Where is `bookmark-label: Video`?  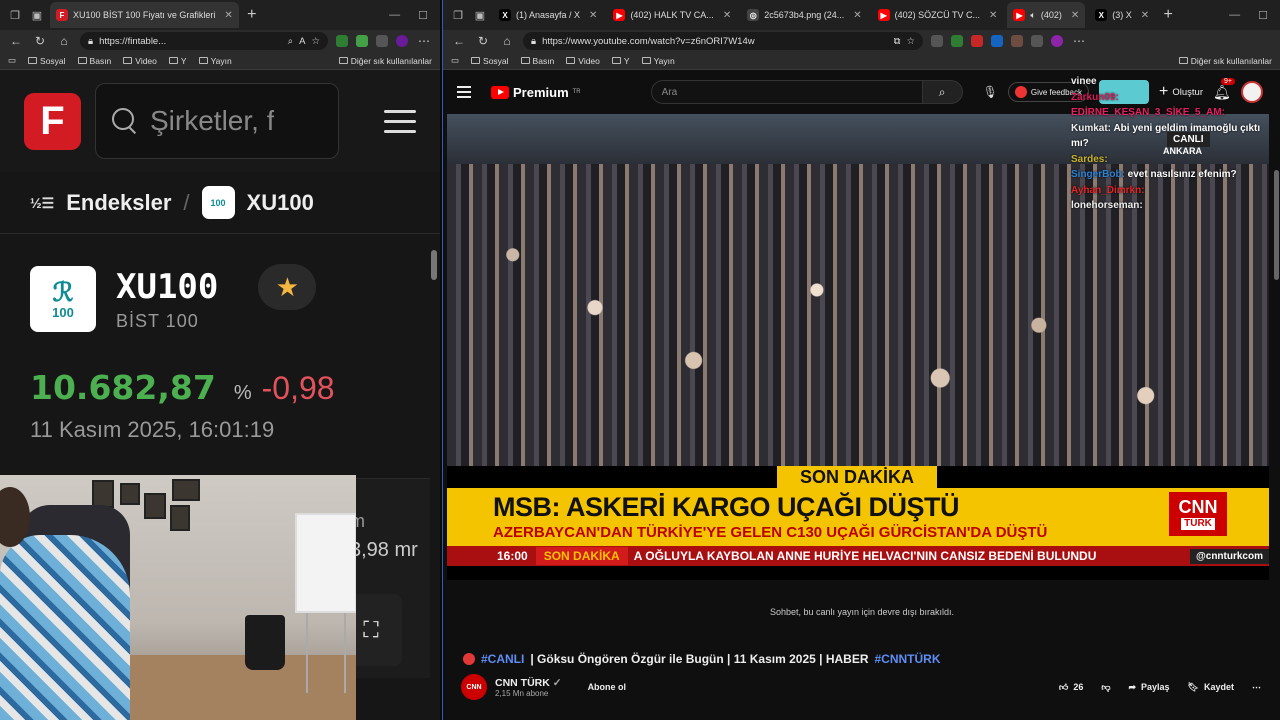
bookmark-label: Video is located at coordinates (589, 60).